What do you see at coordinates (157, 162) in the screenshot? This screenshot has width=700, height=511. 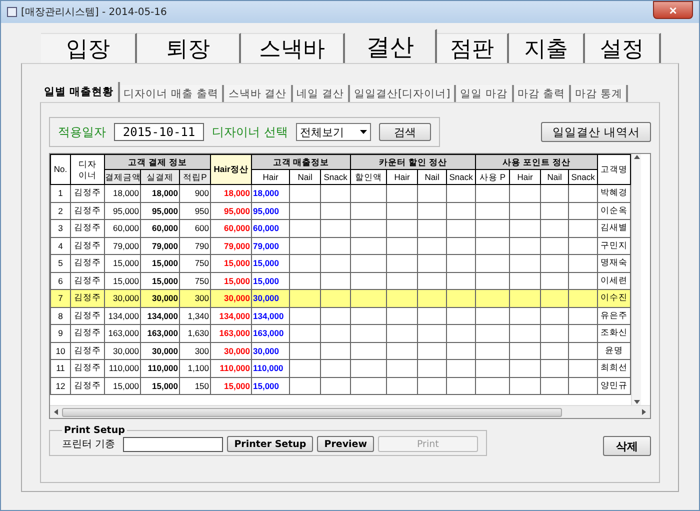 I see `column-header: 고객 결제 정보` at bounding box center [157, 162].